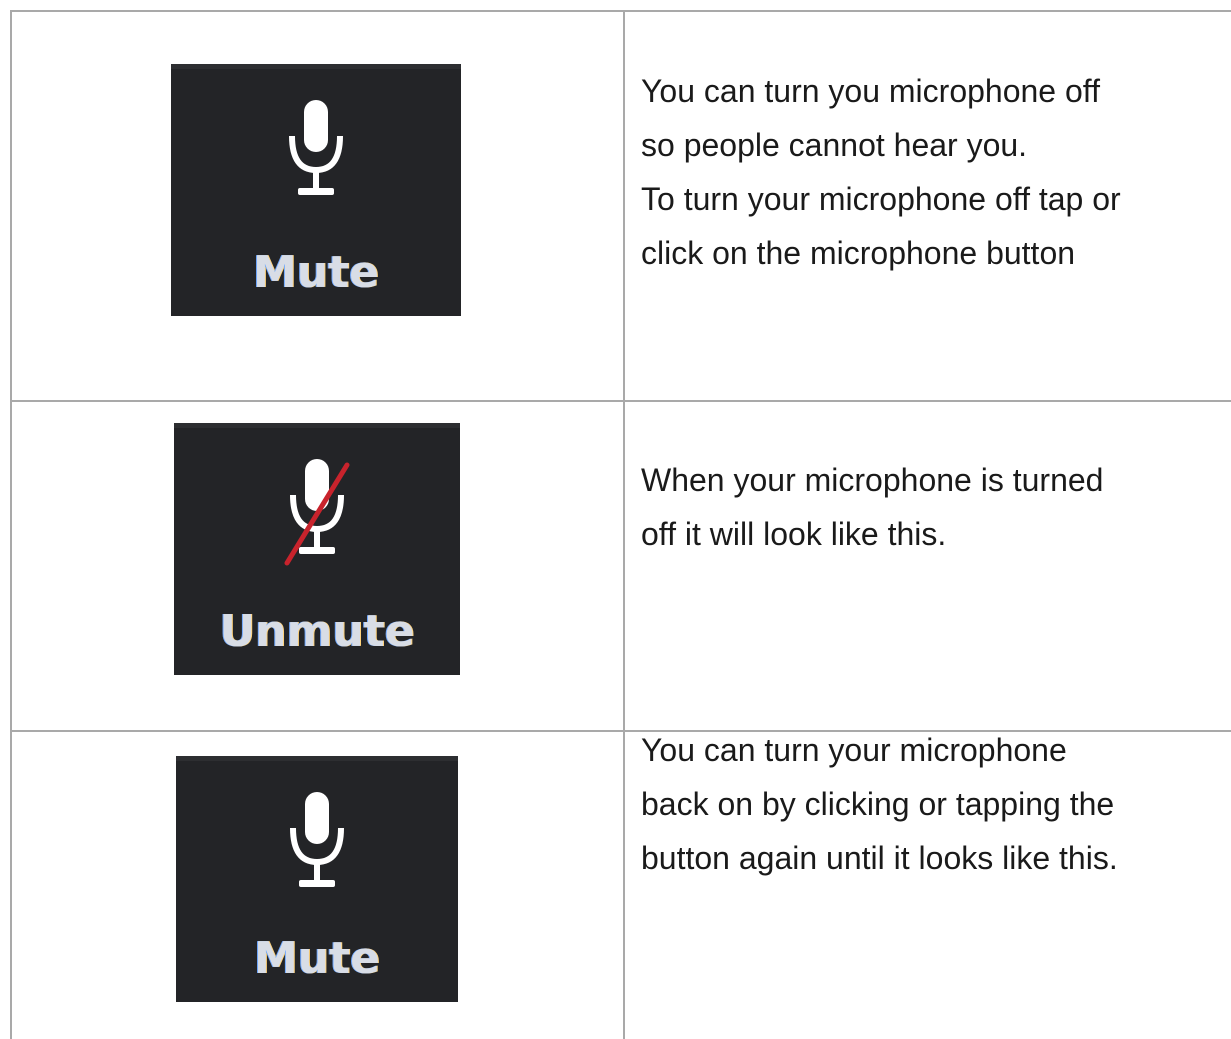 This screenshot has height=1039, width=1231. Describe the element at coordinates (794, 534) in the screenshot. I see `description-line: off it will look like this.` at that location.